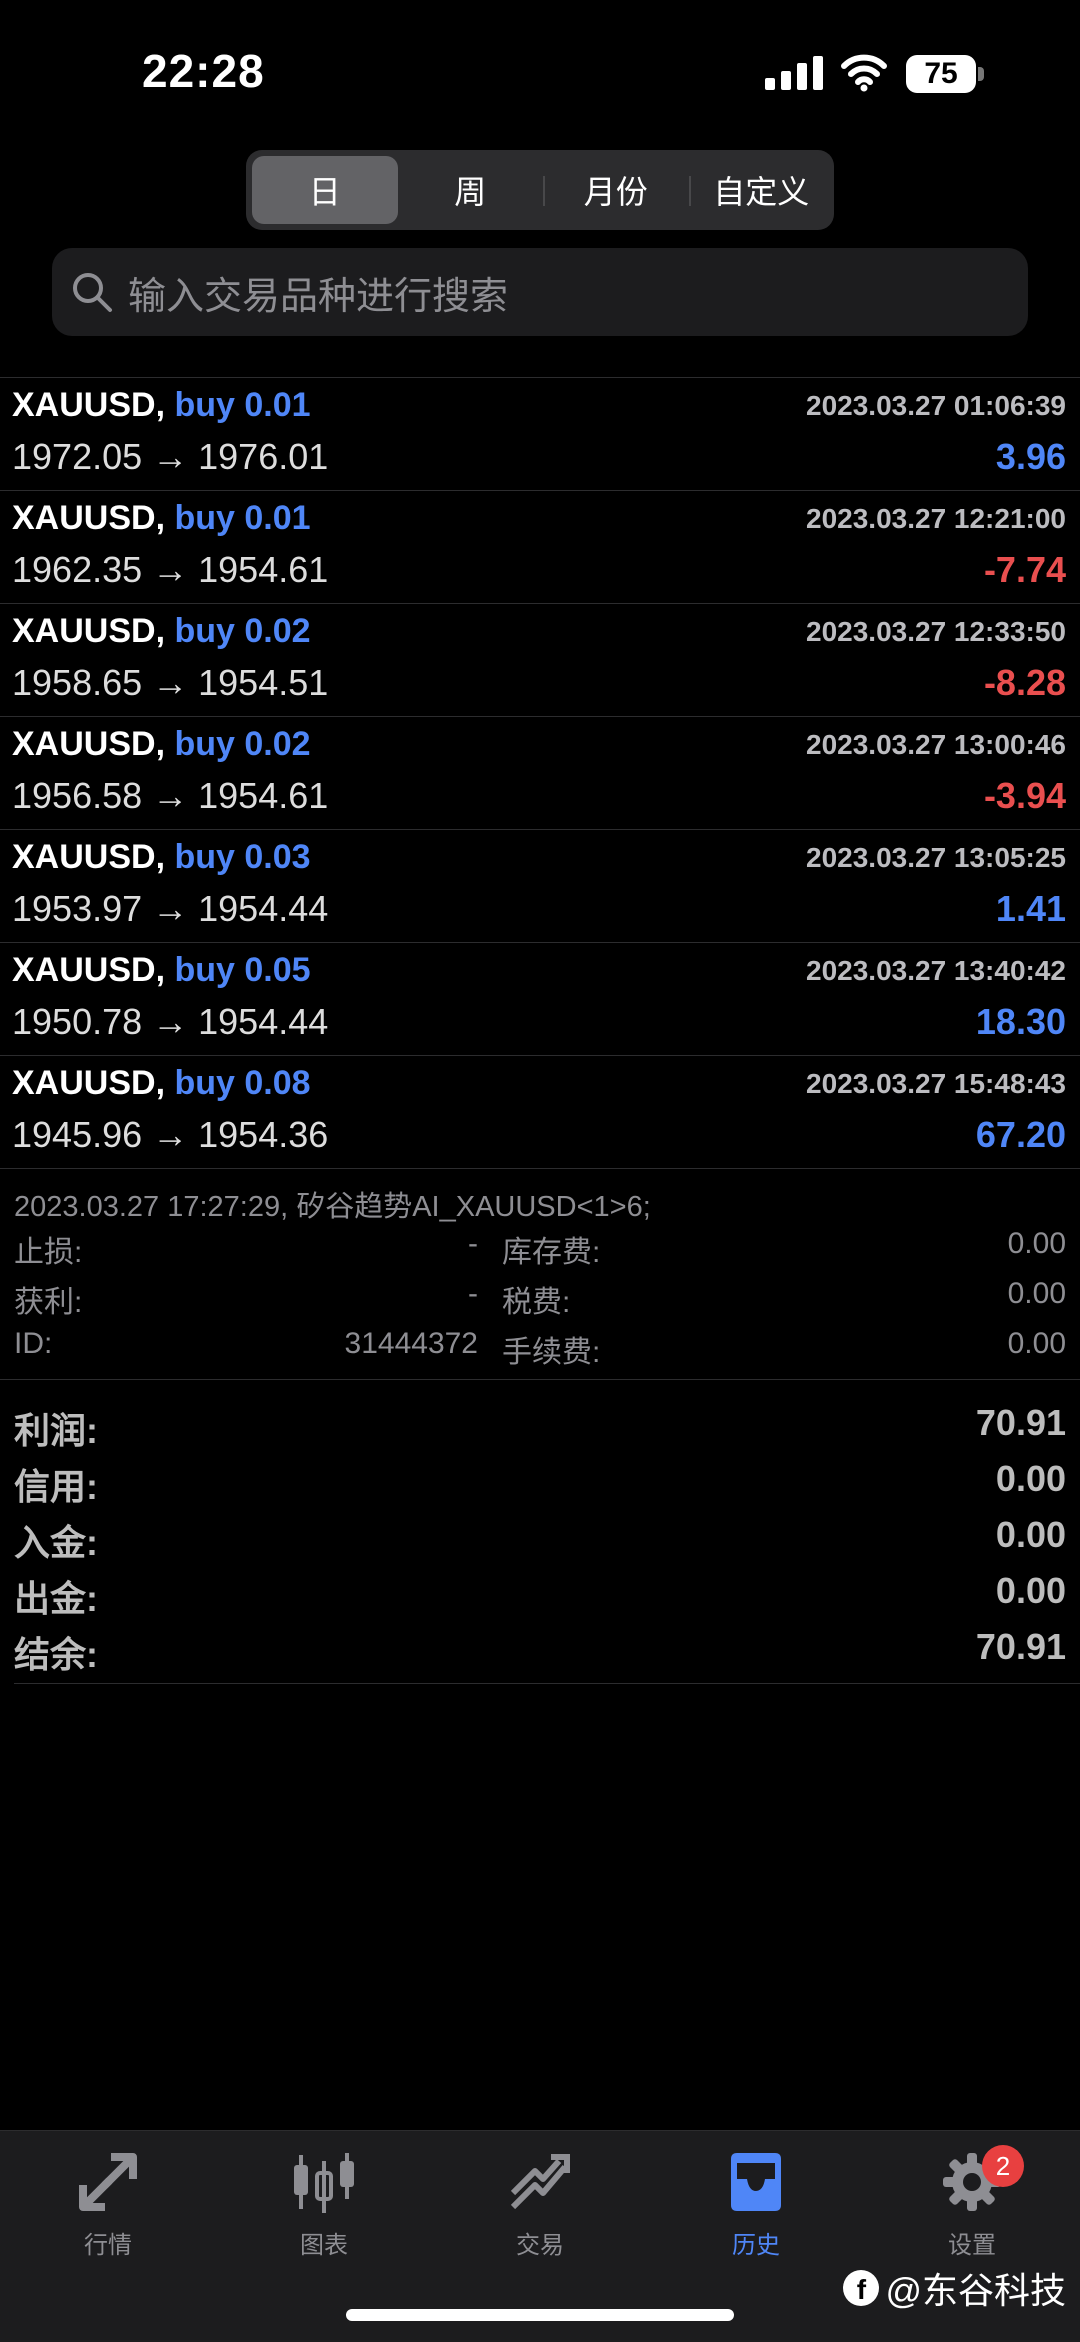 The height and width of the screenshot is (2342, 1080). What do you see at coordinates (170, 1134) in the screenshot?
I see `trade-prices: 1945.96 → 1954.36` at bounding box center [170, 1134].